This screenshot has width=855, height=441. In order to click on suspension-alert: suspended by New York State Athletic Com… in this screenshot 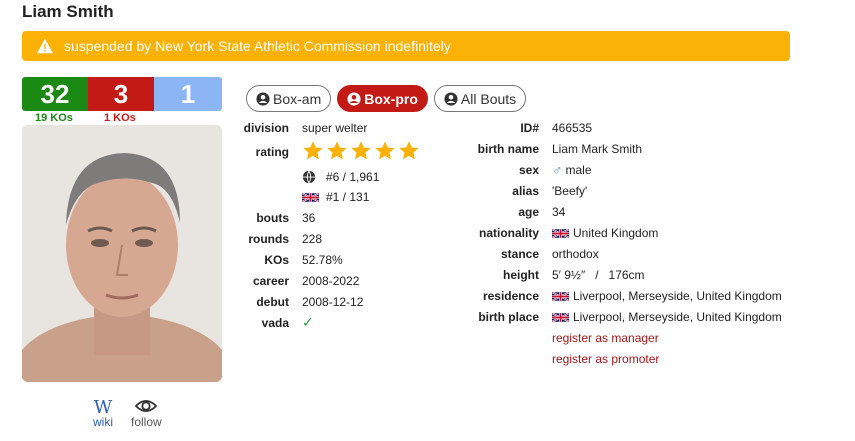, I will do `click(406, 46)`.